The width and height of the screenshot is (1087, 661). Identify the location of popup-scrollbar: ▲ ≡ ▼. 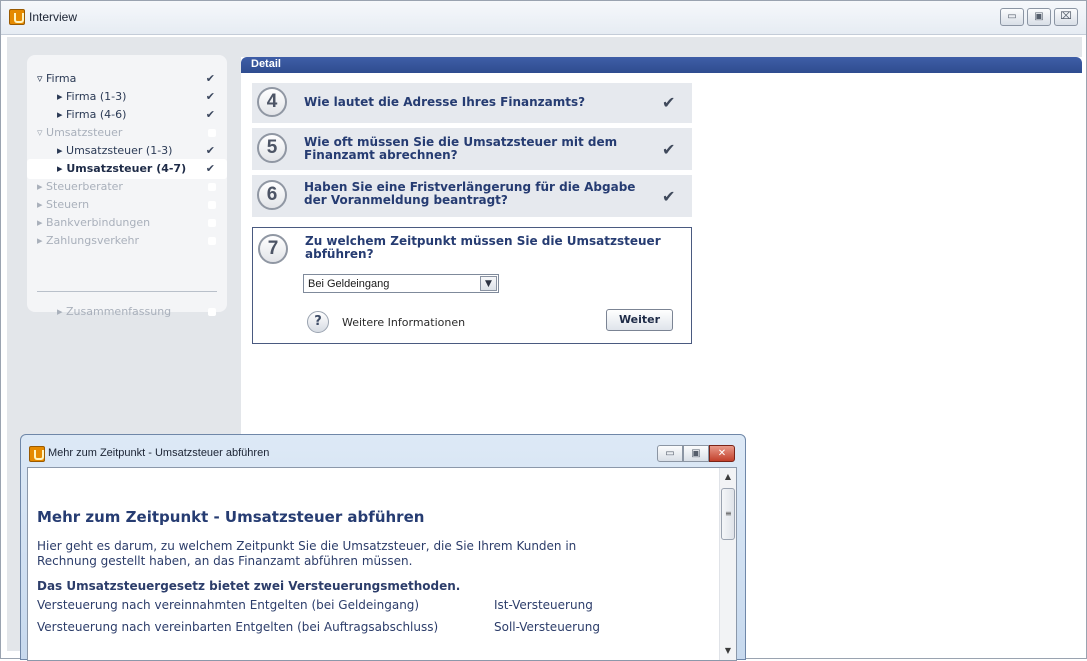
(727, 564).